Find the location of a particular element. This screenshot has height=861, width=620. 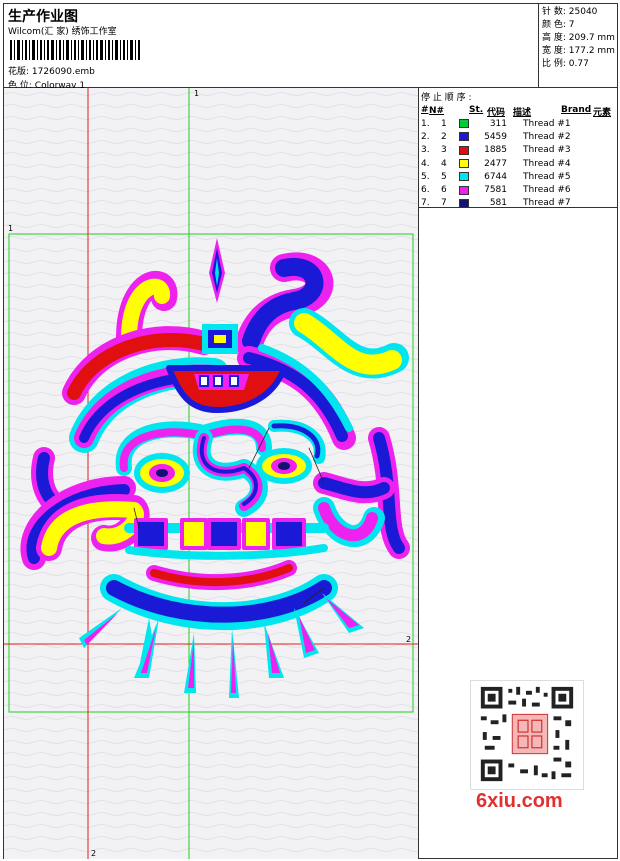

thread-row: 2. 2 5459 Thread #2 is located at coordinates (518, 136).